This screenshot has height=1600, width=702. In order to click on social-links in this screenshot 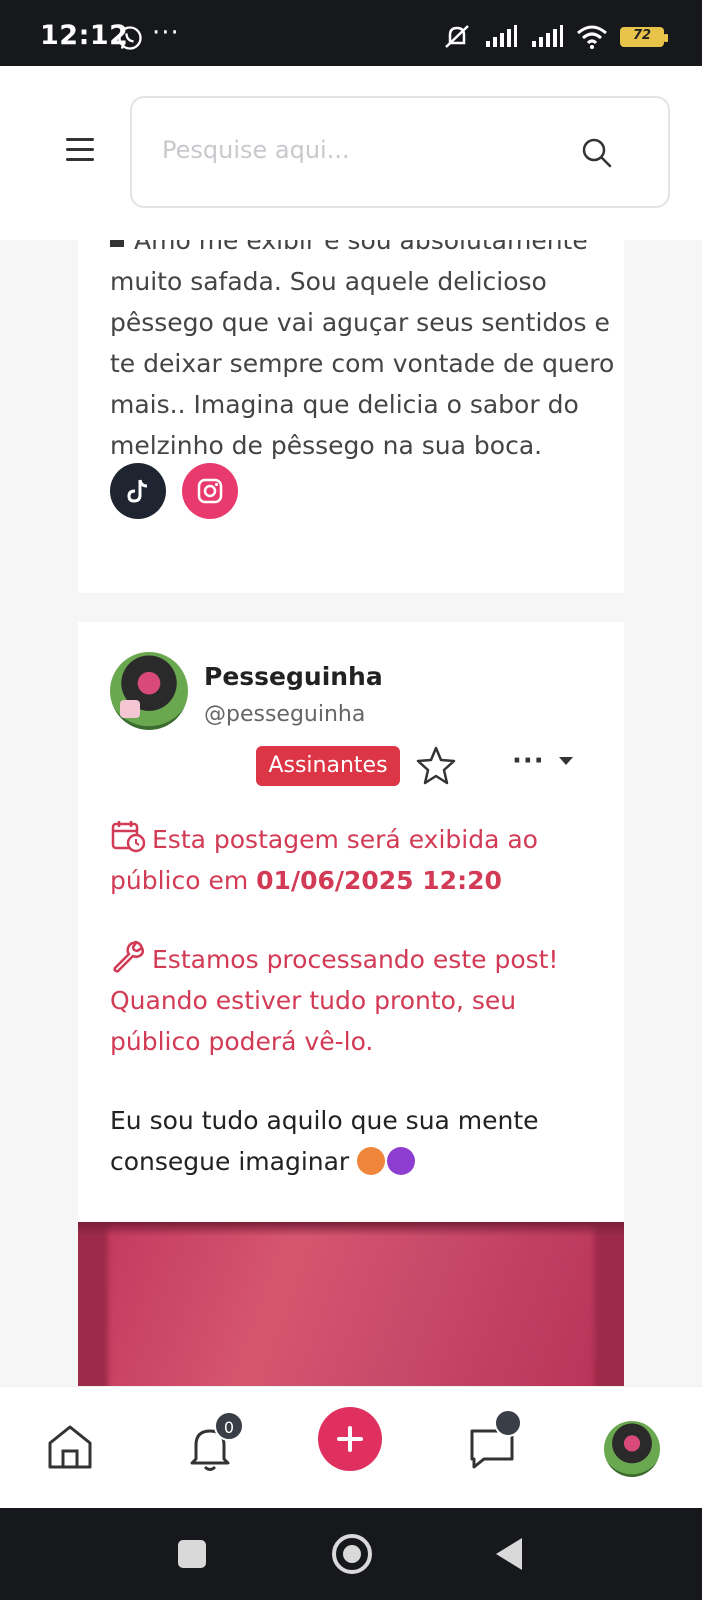, I will do `click(174, 491)`.